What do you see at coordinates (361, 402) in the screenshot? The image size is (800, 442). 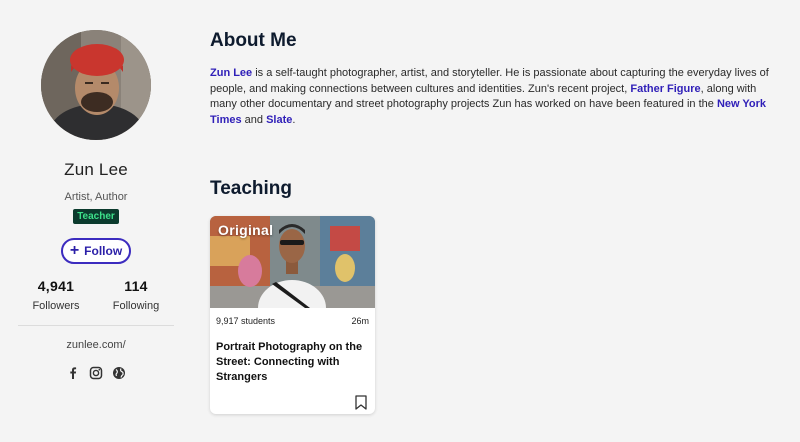 I see `bookmark-icon` at bounding box center [361, 402].